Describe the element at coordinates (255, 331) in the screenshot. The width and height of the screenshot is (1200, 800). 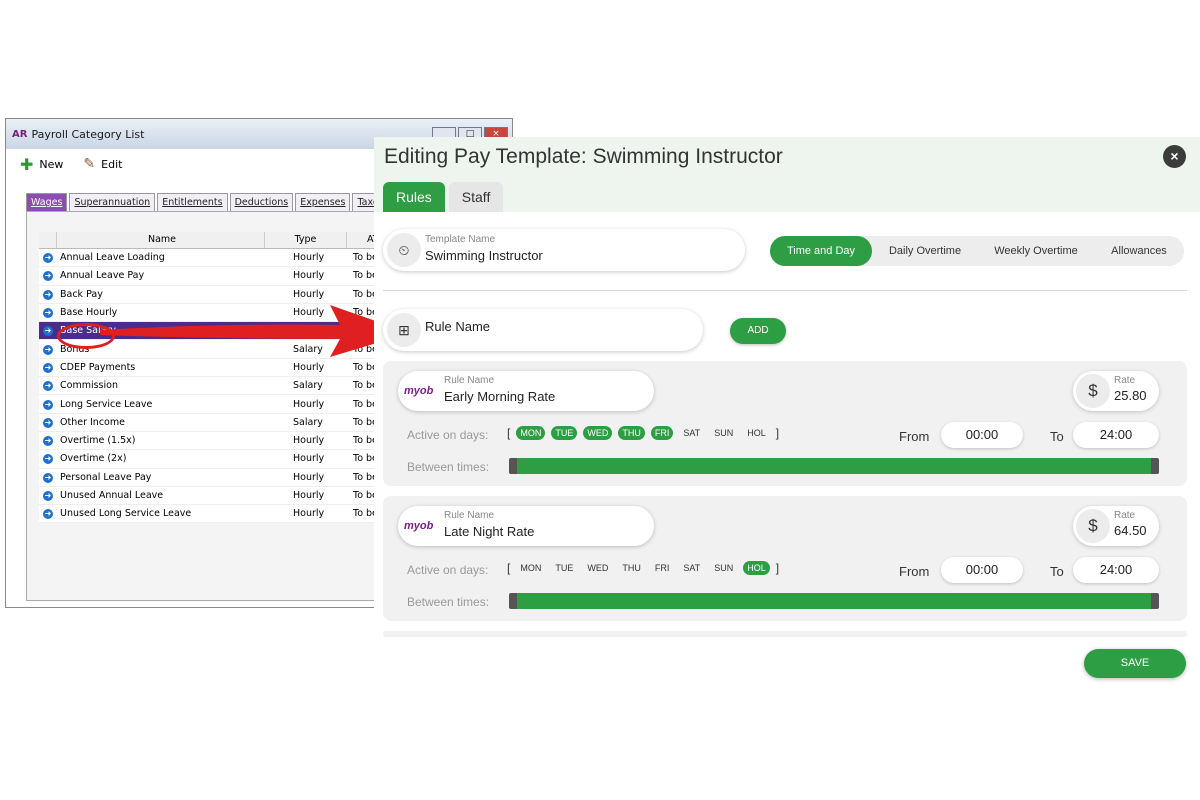
I see `arrow-graphic` at that location.